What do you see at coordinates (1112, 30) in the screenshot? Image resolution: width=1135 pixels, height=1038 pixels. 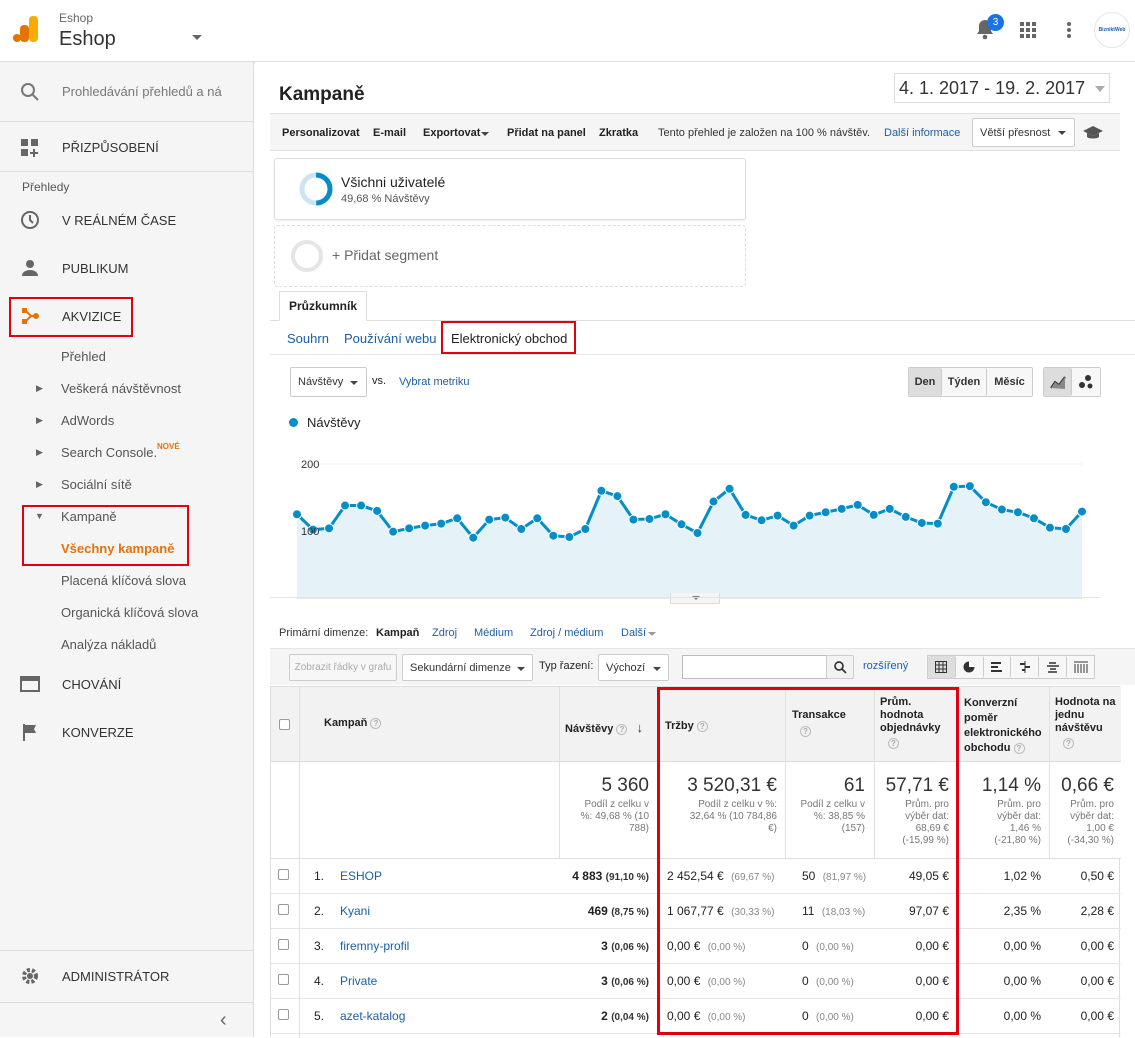 I see `account-avatar: BizniktWeb` at bounding box center [1112, 30].